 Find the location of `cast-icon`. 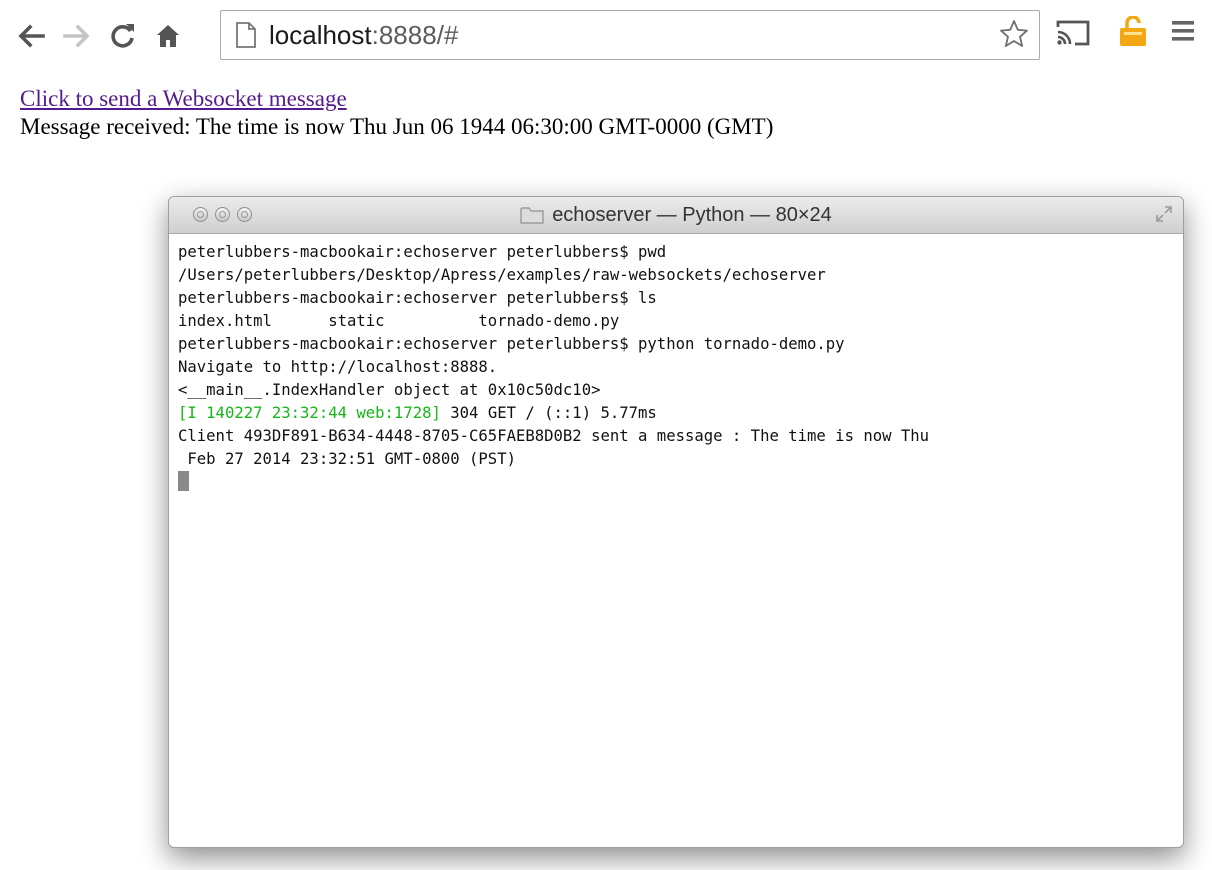

cast-icon is located at coordinates (1073, 33).